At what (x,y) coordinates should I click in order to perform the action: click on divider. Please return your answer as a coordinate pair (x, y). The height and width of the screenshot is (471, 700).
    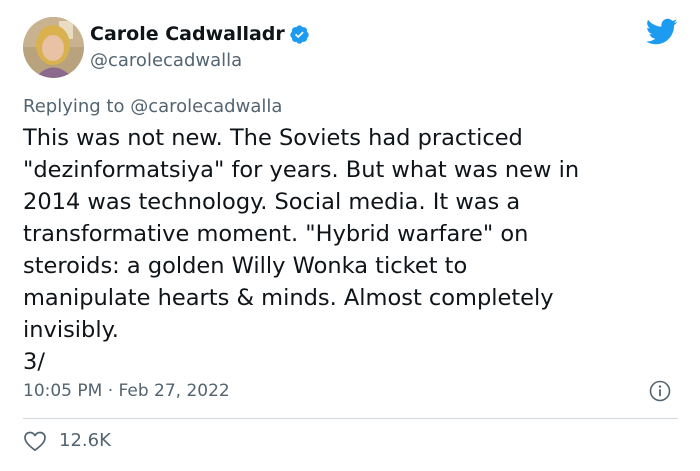
    Looking at the image, I should click on (350, 418).